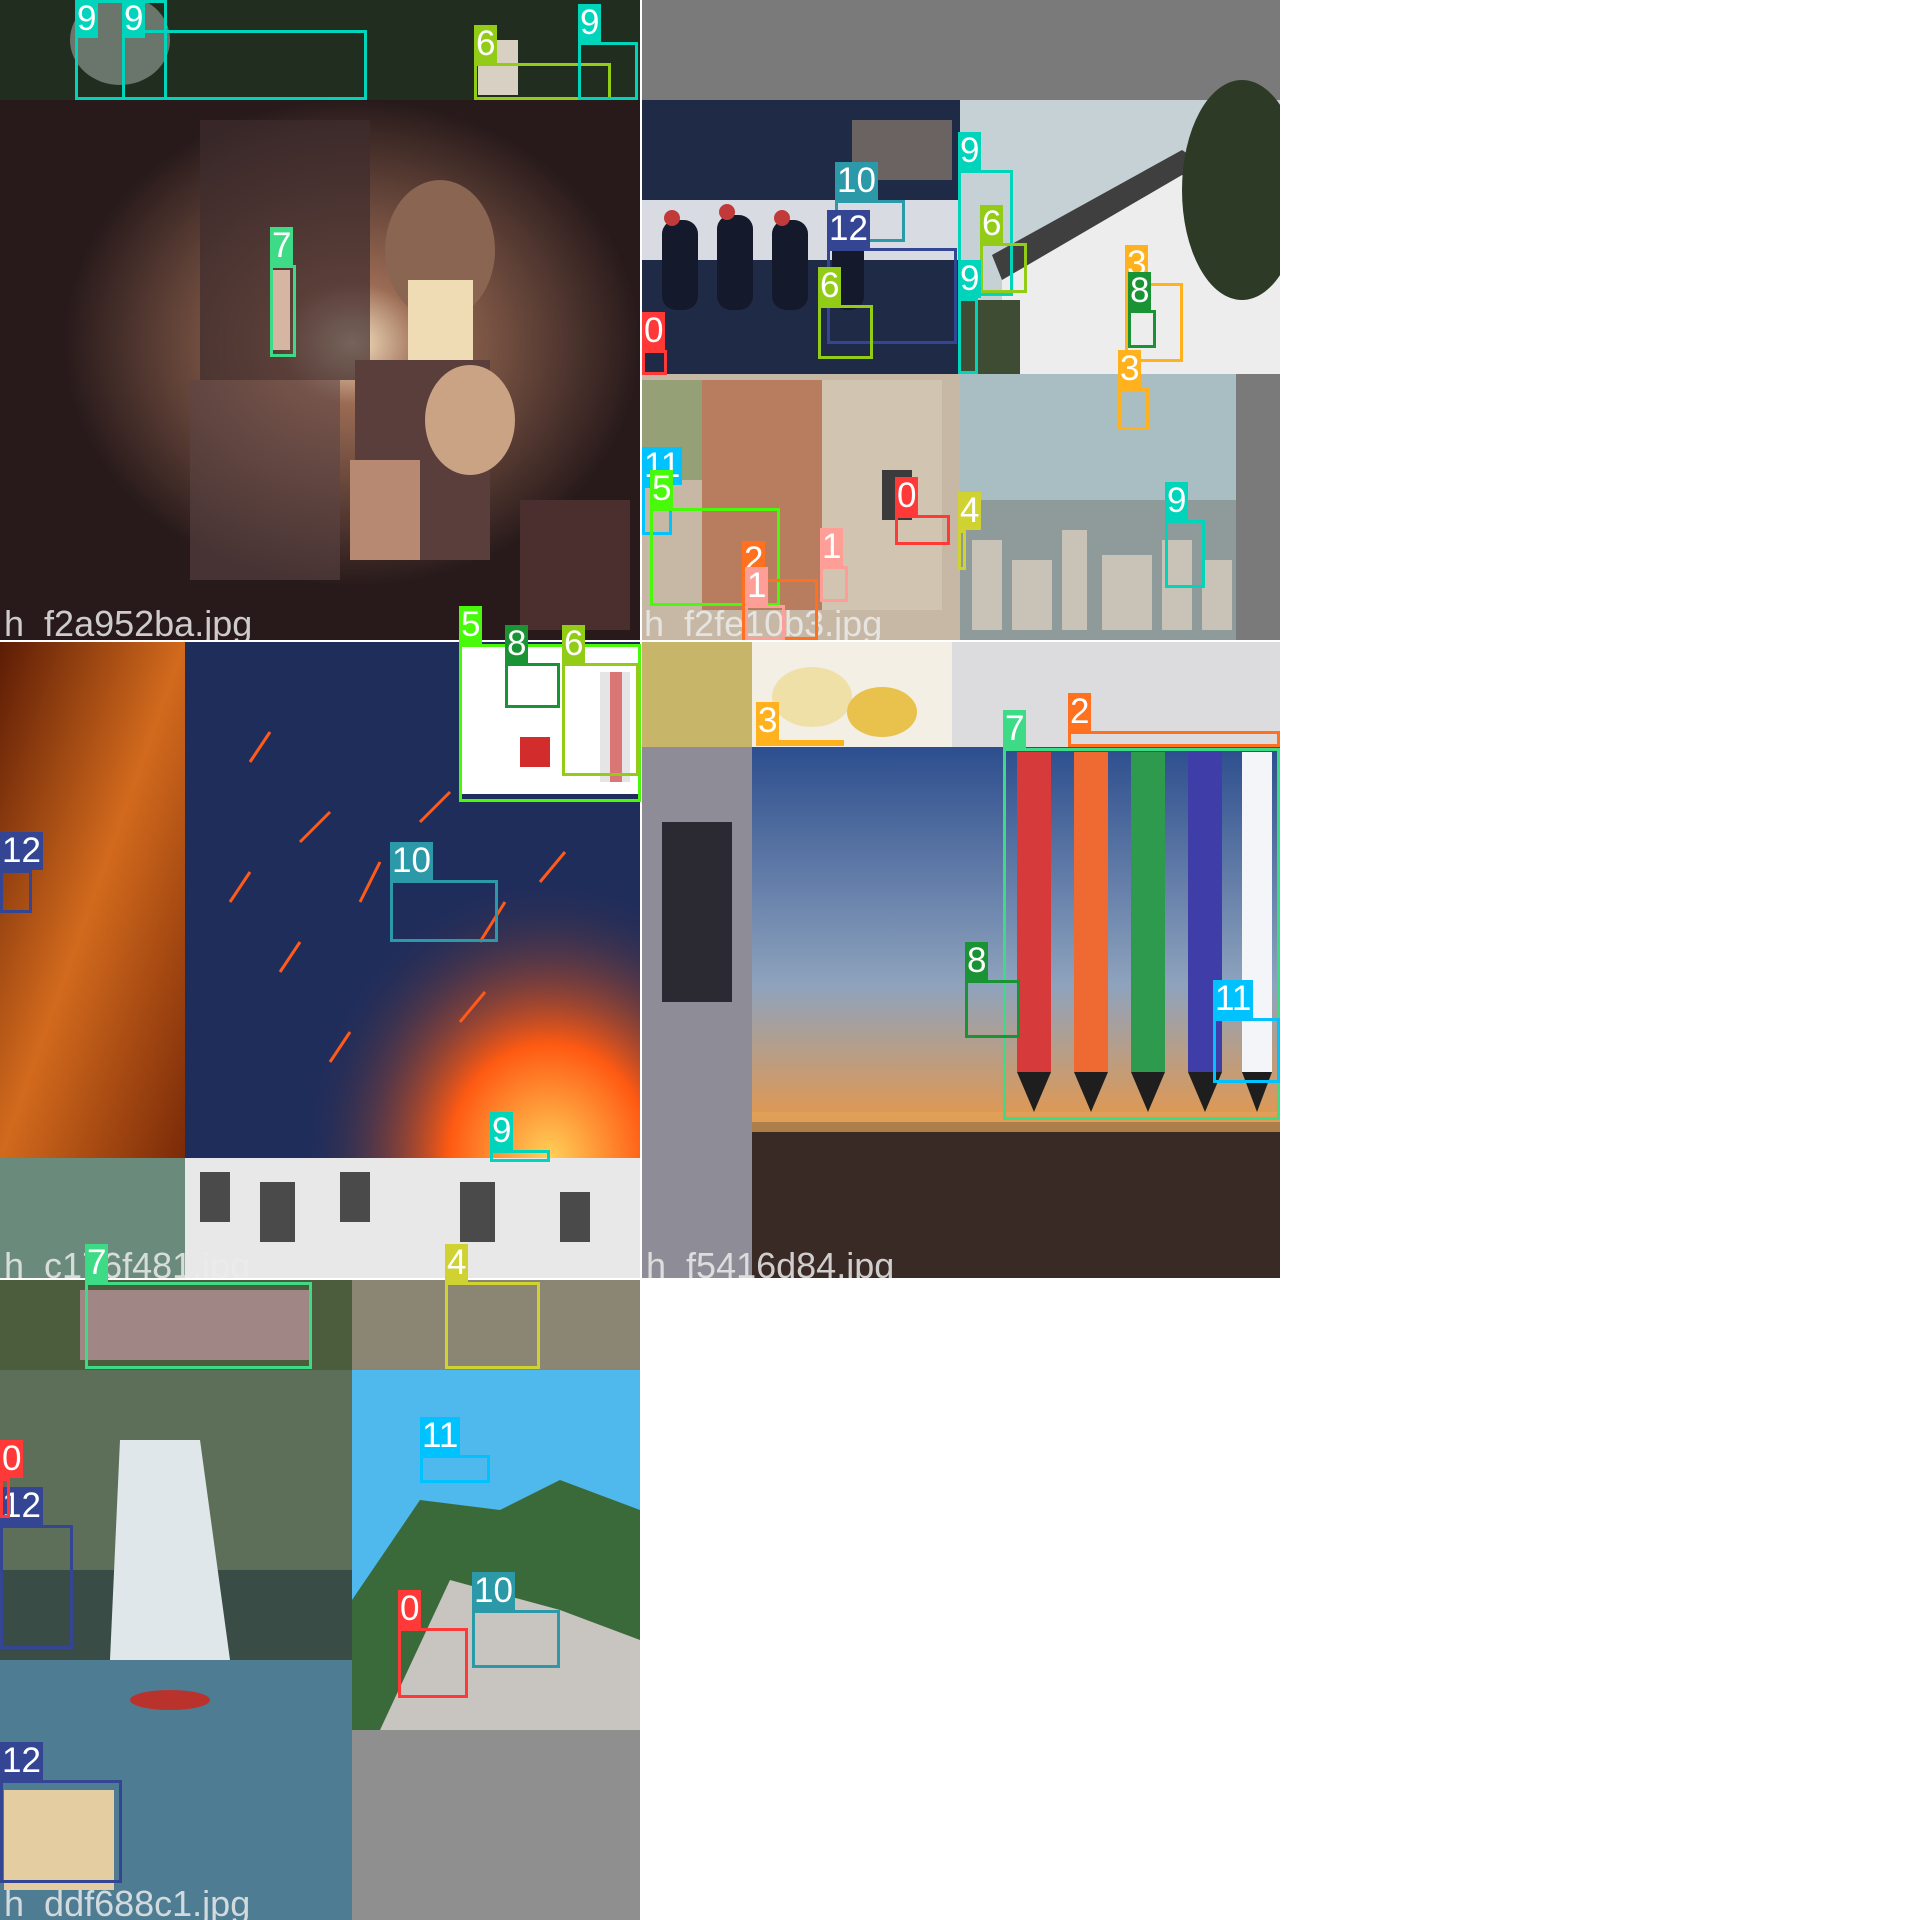 The height and width of the screenshot is (1920, 1920). What do you see at coordinates (770, 1262) in the screenshot?
I see `filename-label: h_f5416d84.jpg` at bounding box center [770, 1262].